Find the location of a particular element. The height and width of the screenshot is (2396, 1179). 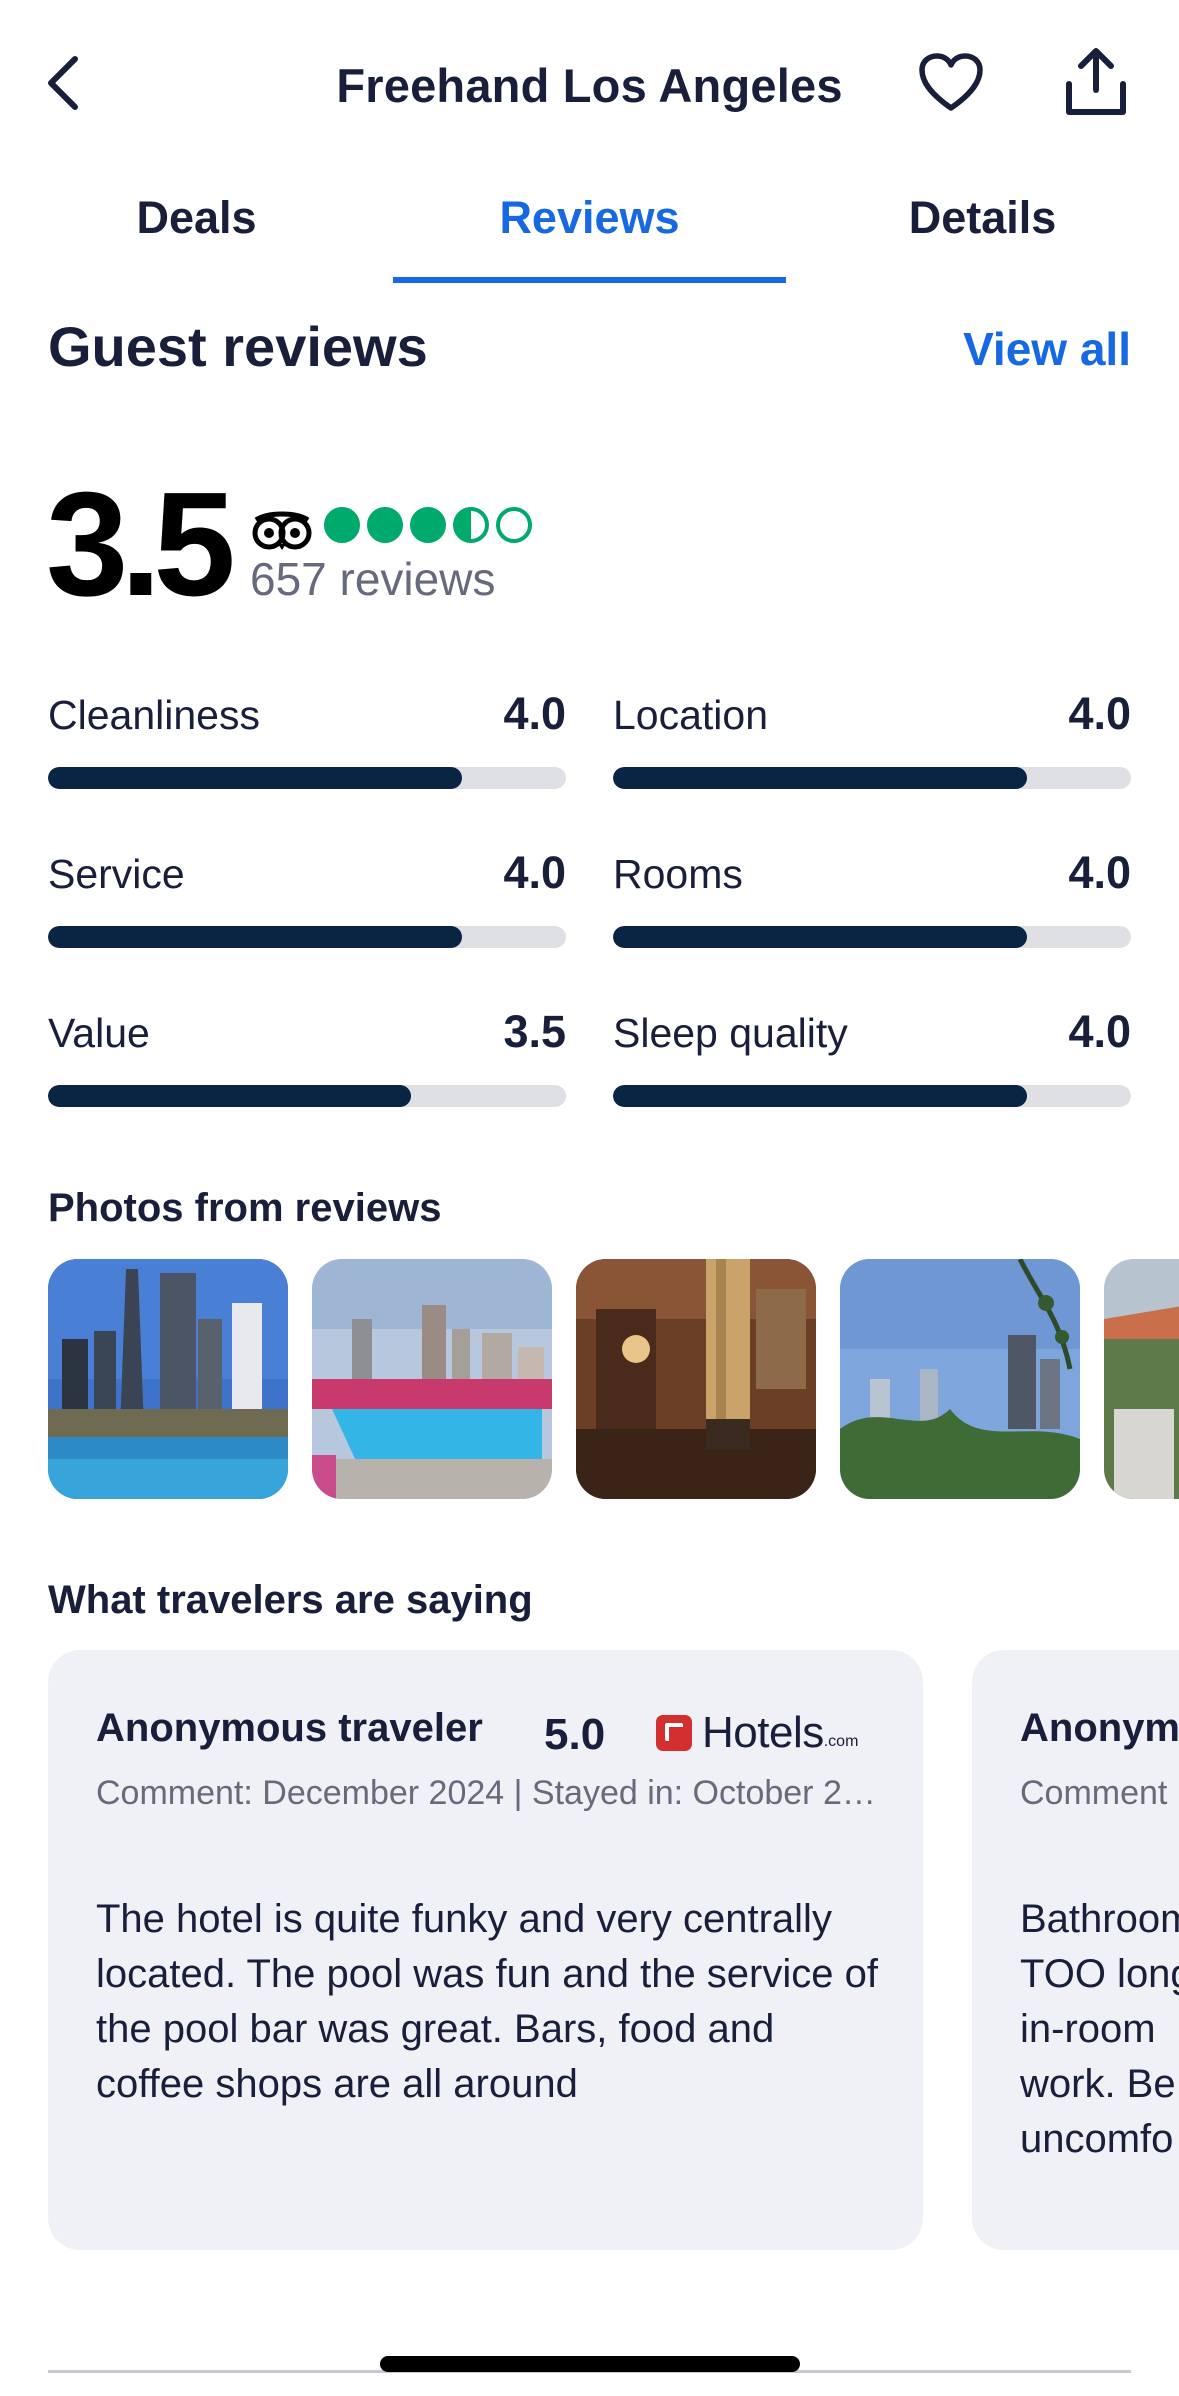

empty-bubble-icon is located at coordinates (514, 525).